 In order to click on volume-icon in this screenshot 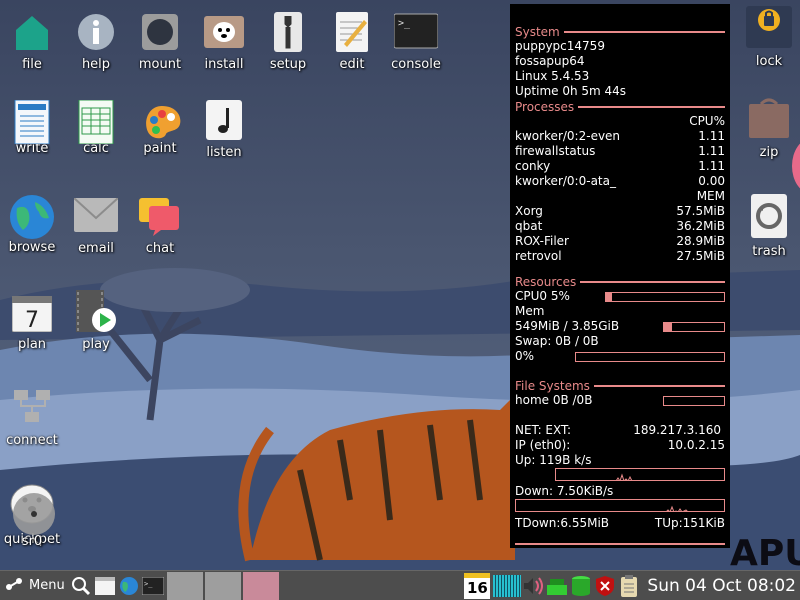, I will do `click(533, 586)`.